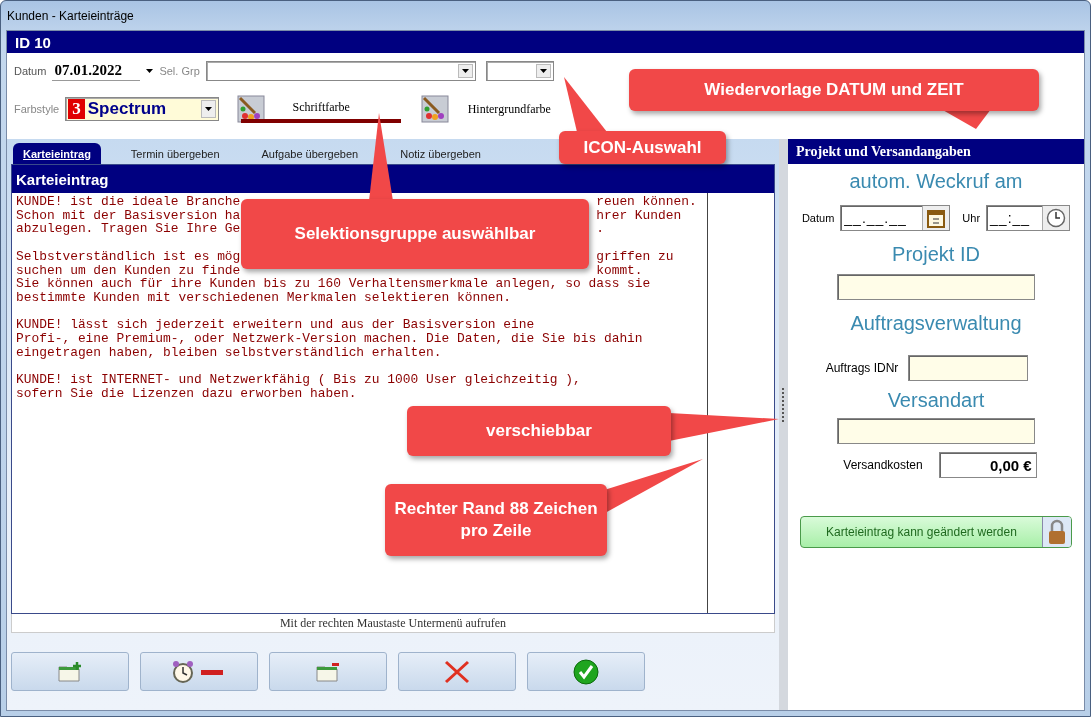 Image resolution: width=1091 pixels, height=717 pixels. What do you see at coordinates (936, 218) in the screenshot?
I see `calendar-icon` at bounding box center [936, 218].